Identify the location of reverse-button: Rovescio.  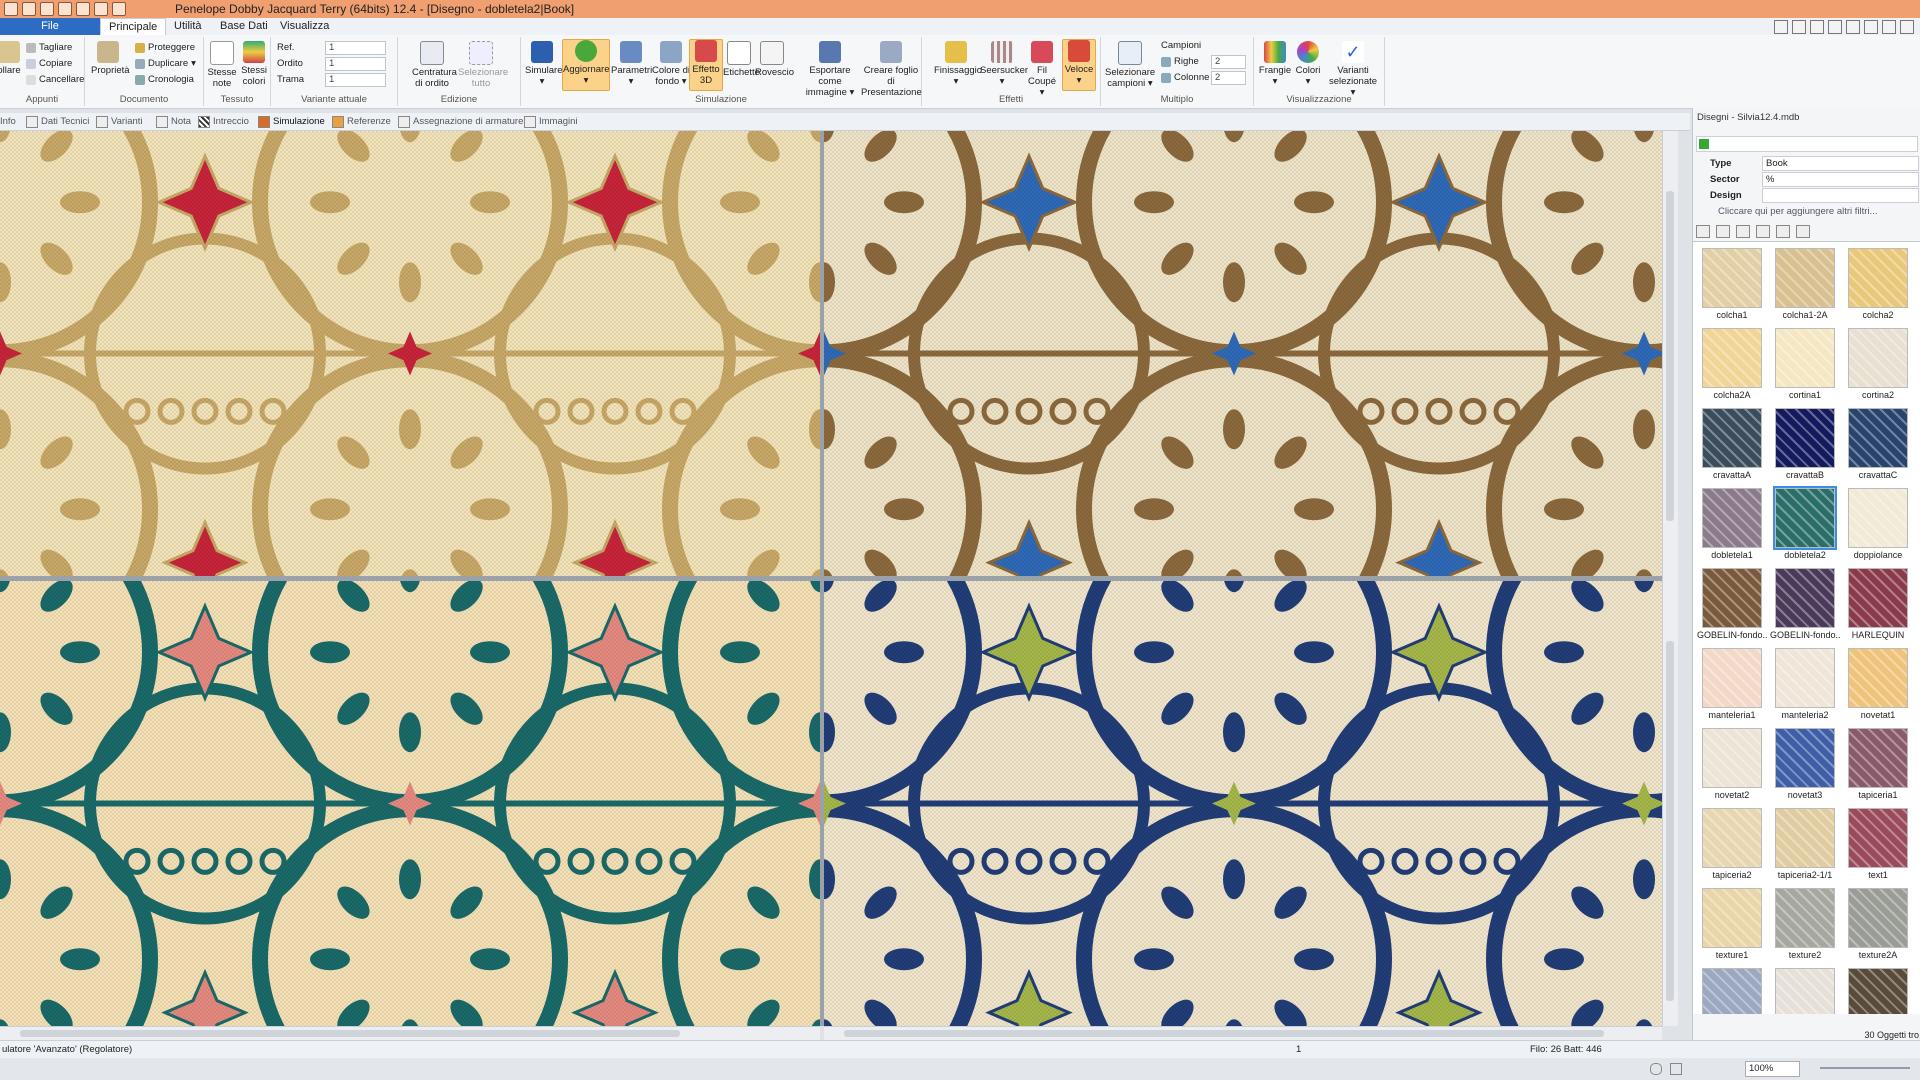
(774, 59).